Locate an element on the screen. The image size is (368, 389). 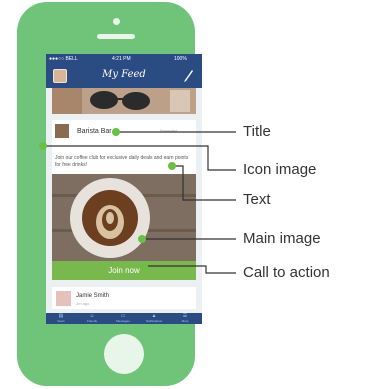
callout-call-to-action: Call to action is located at coordinates (286, 272).